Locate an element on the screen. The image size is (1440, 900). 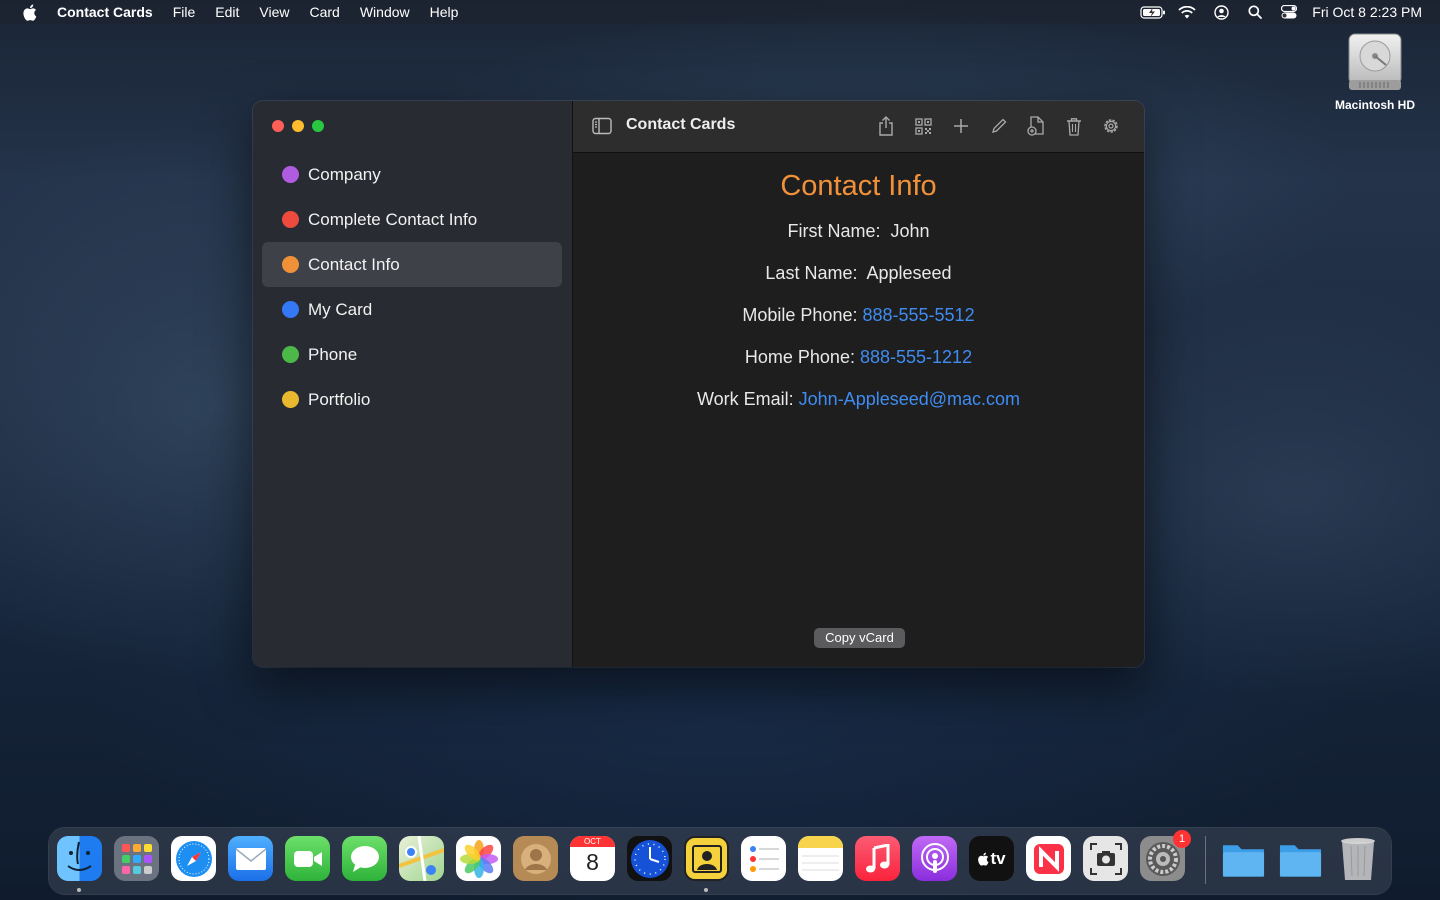
finder-icon is located at coordinates (79, 858).